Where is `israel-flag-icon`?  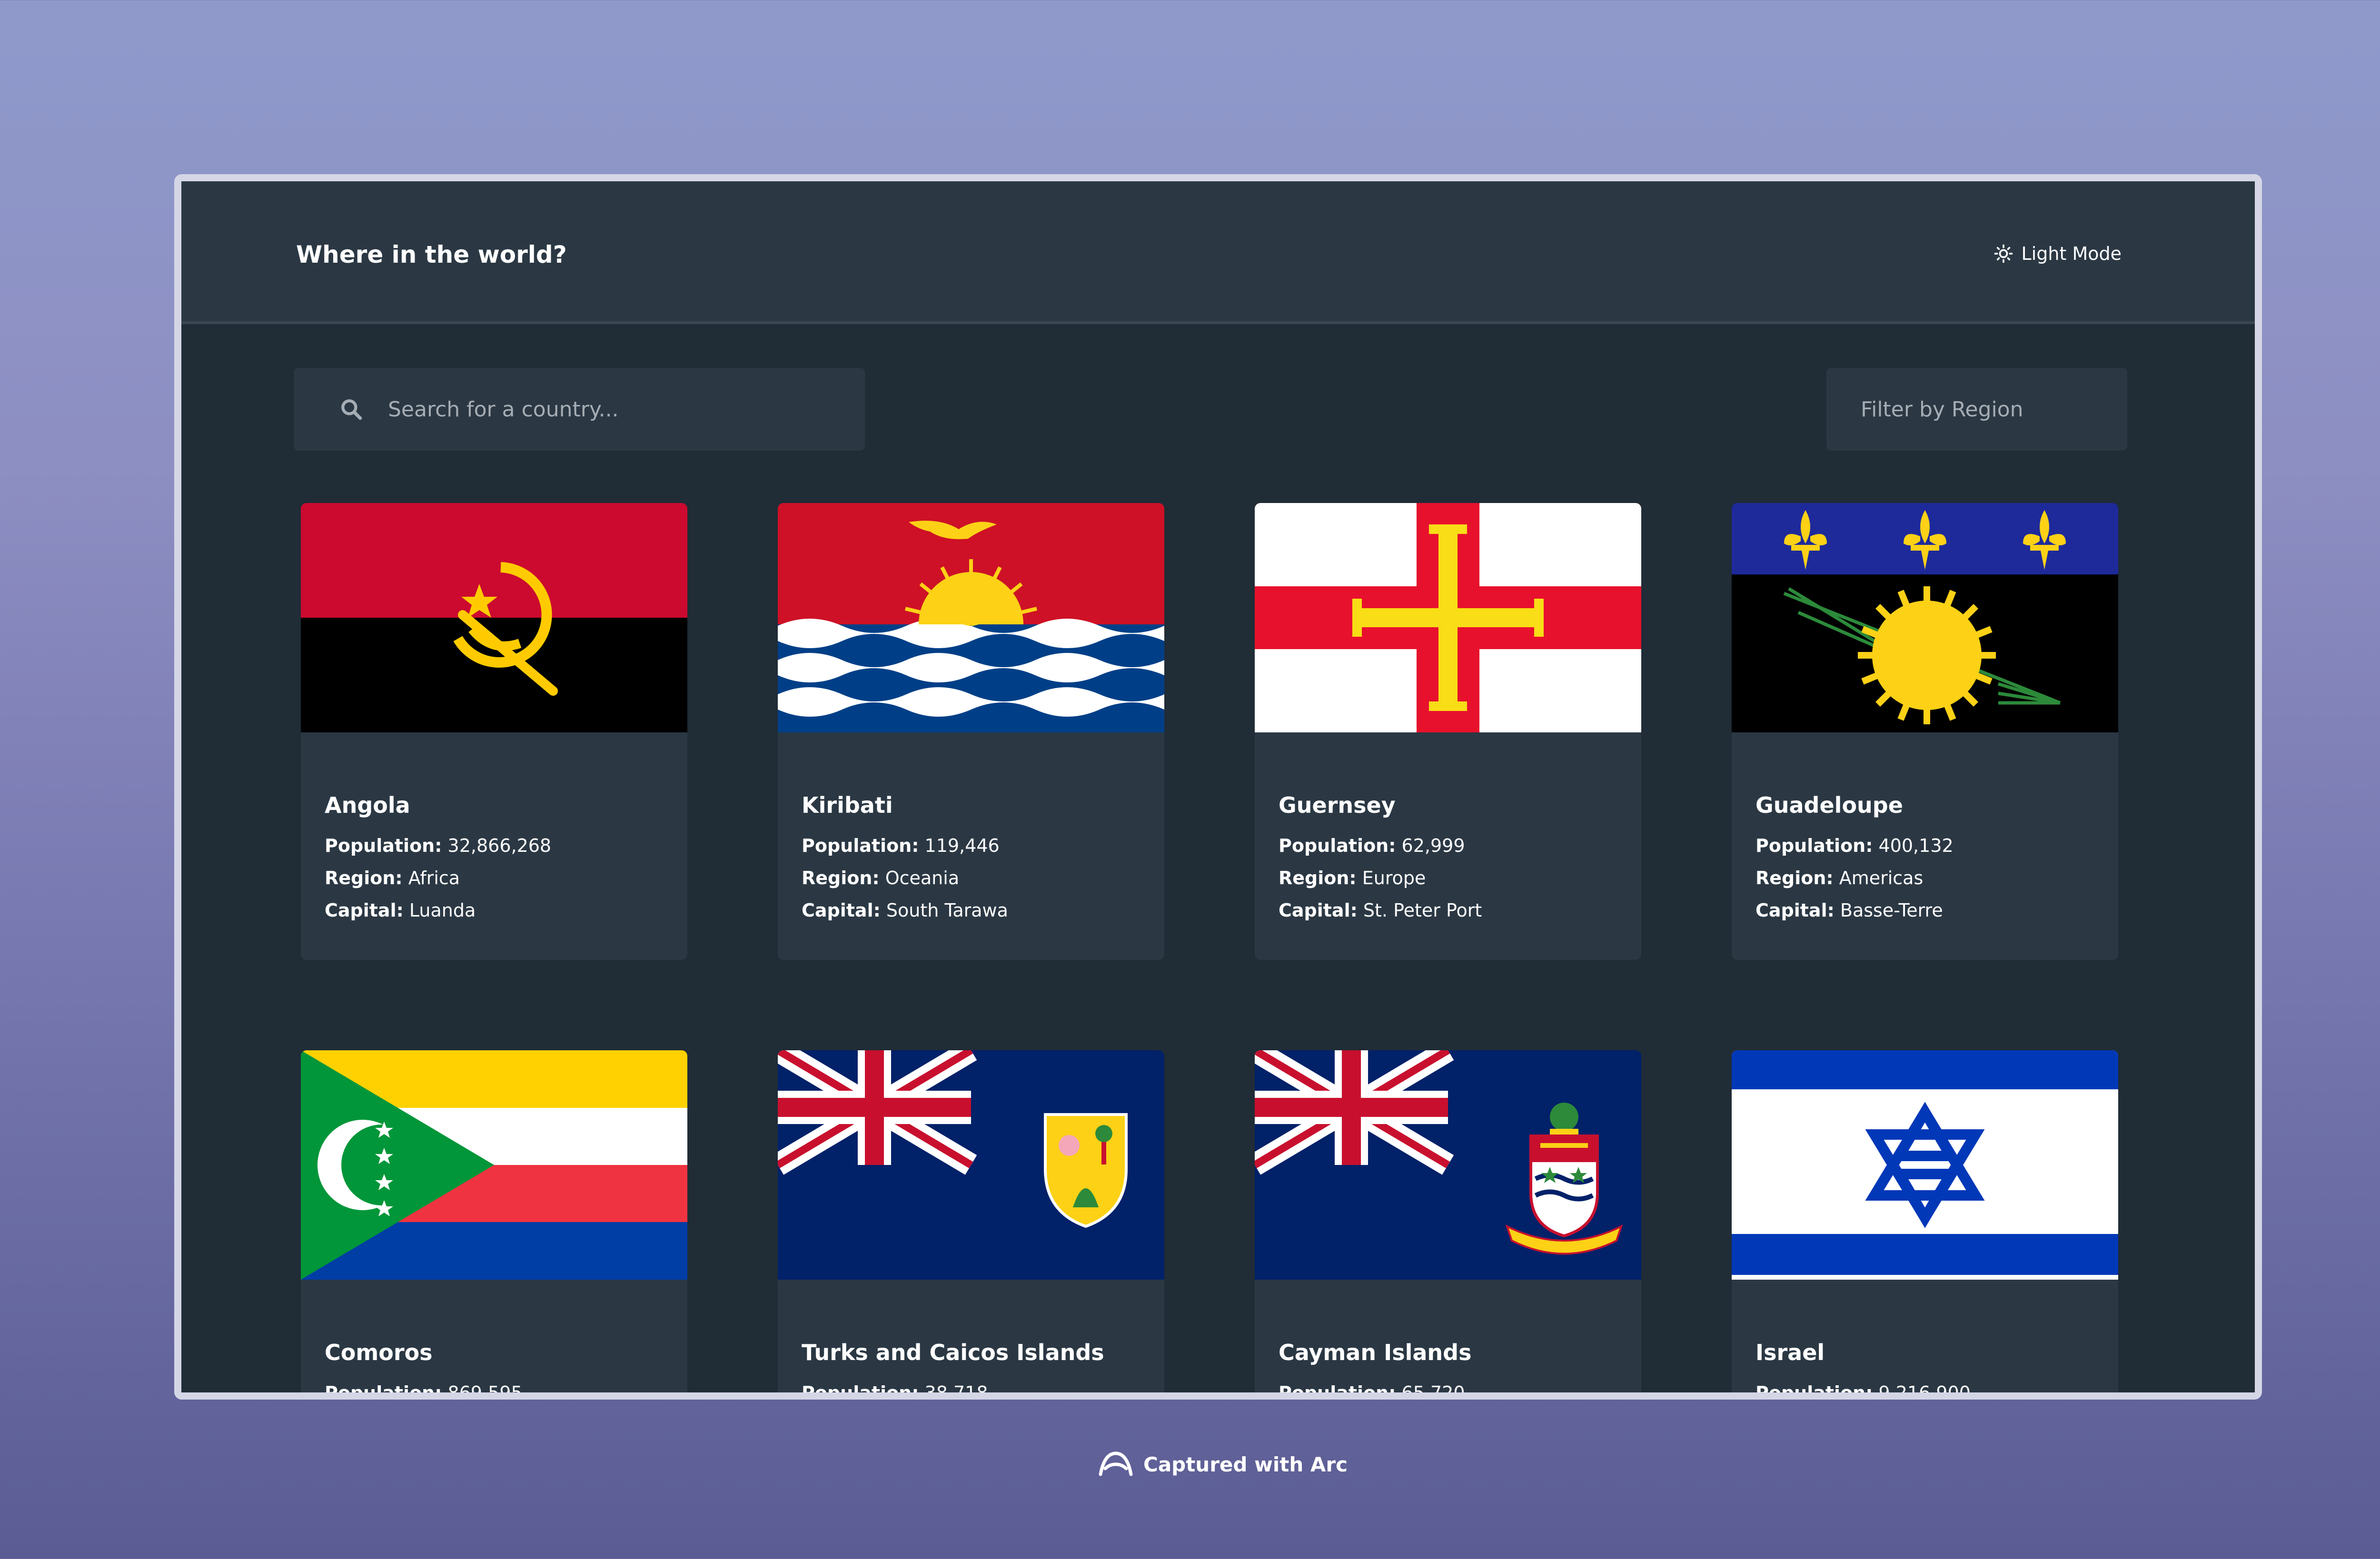 israel-flag-icon is located at coordinates (1925, 1165).